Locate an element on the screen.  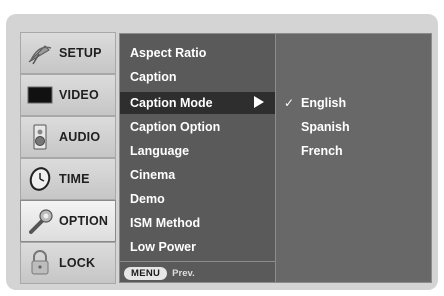
option-spanish: Spanish is located at coordinates (325, 127).